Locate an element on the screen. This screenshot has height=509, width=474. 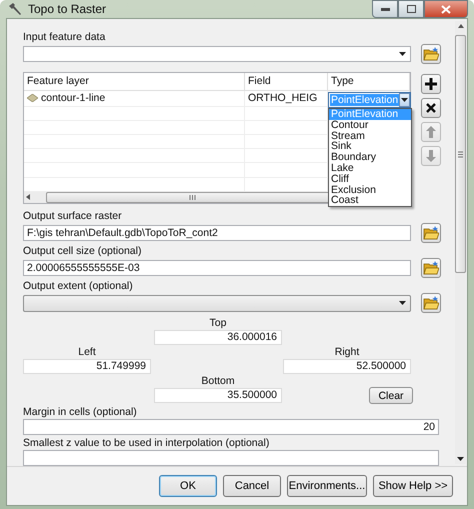
maximize-icon is located at coordinates (411, 9).